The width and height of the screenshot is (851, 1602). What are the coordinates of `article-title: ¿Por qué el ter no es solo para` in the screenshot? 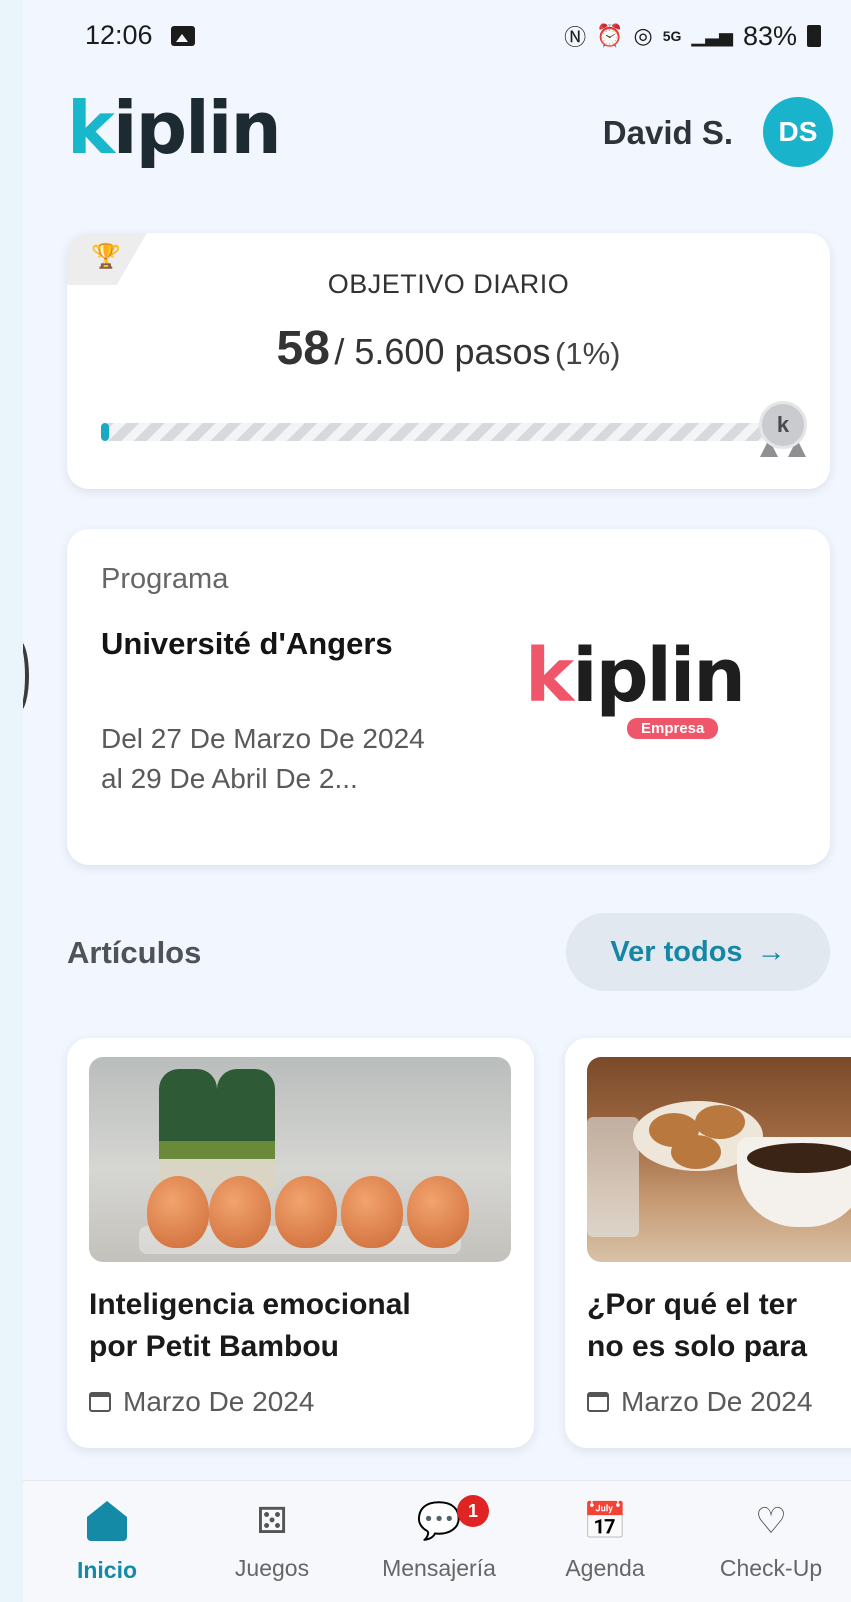 It's located at (697, 1325).